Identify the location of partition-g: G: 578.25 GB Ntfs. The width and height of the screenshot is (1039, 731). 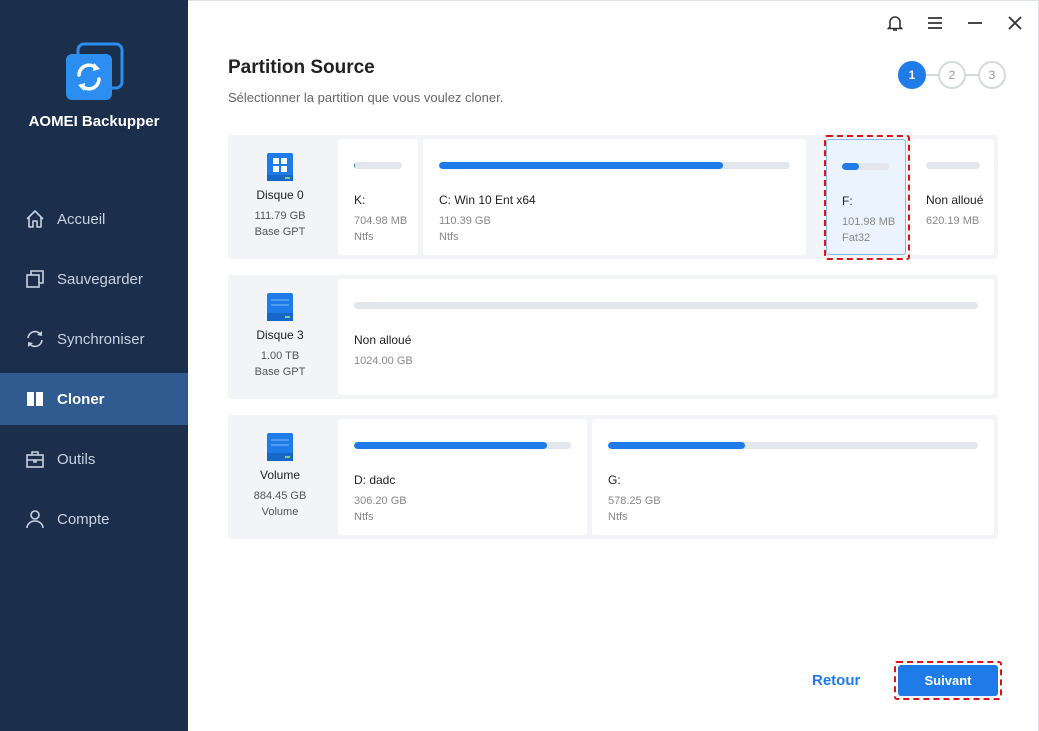
(793, 477).